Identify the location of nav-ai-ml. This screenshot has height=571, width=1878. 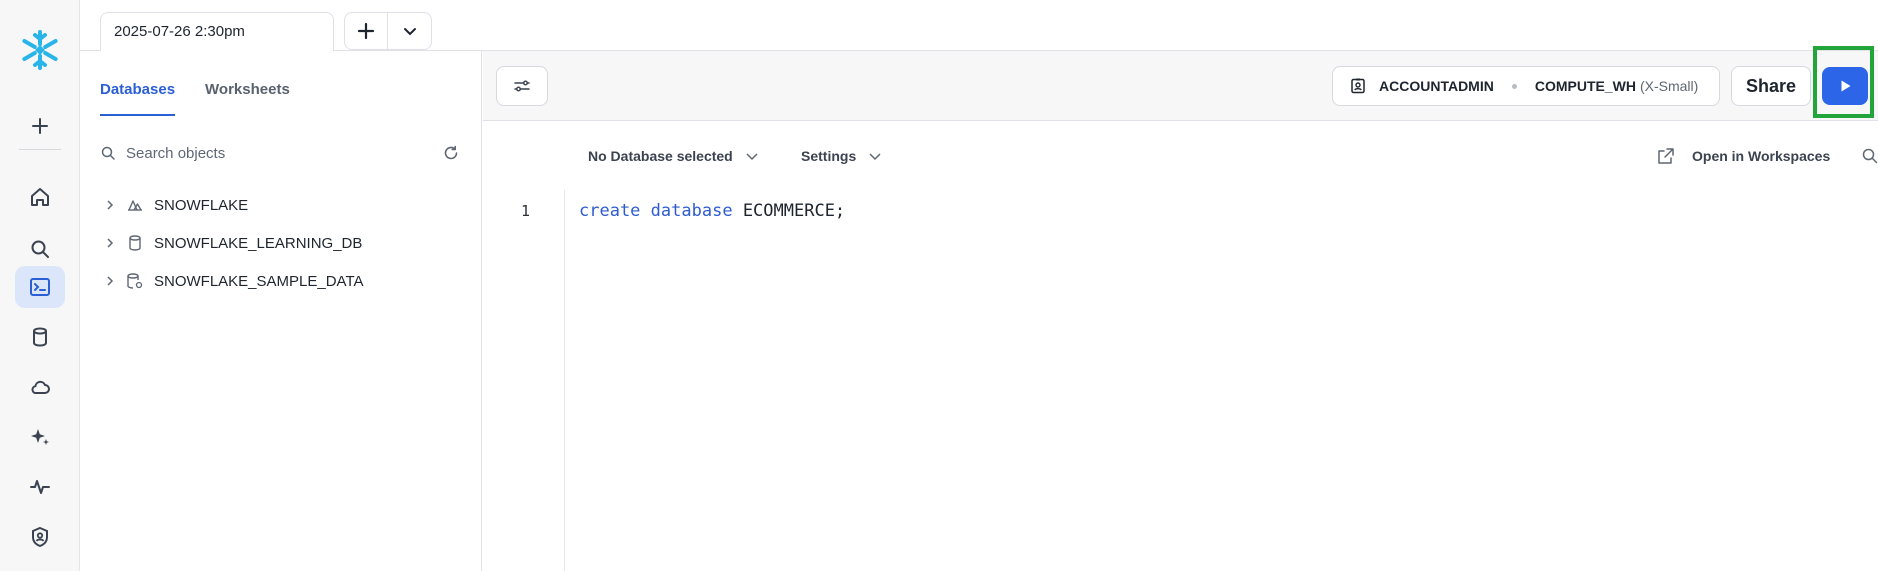
(40, 437).